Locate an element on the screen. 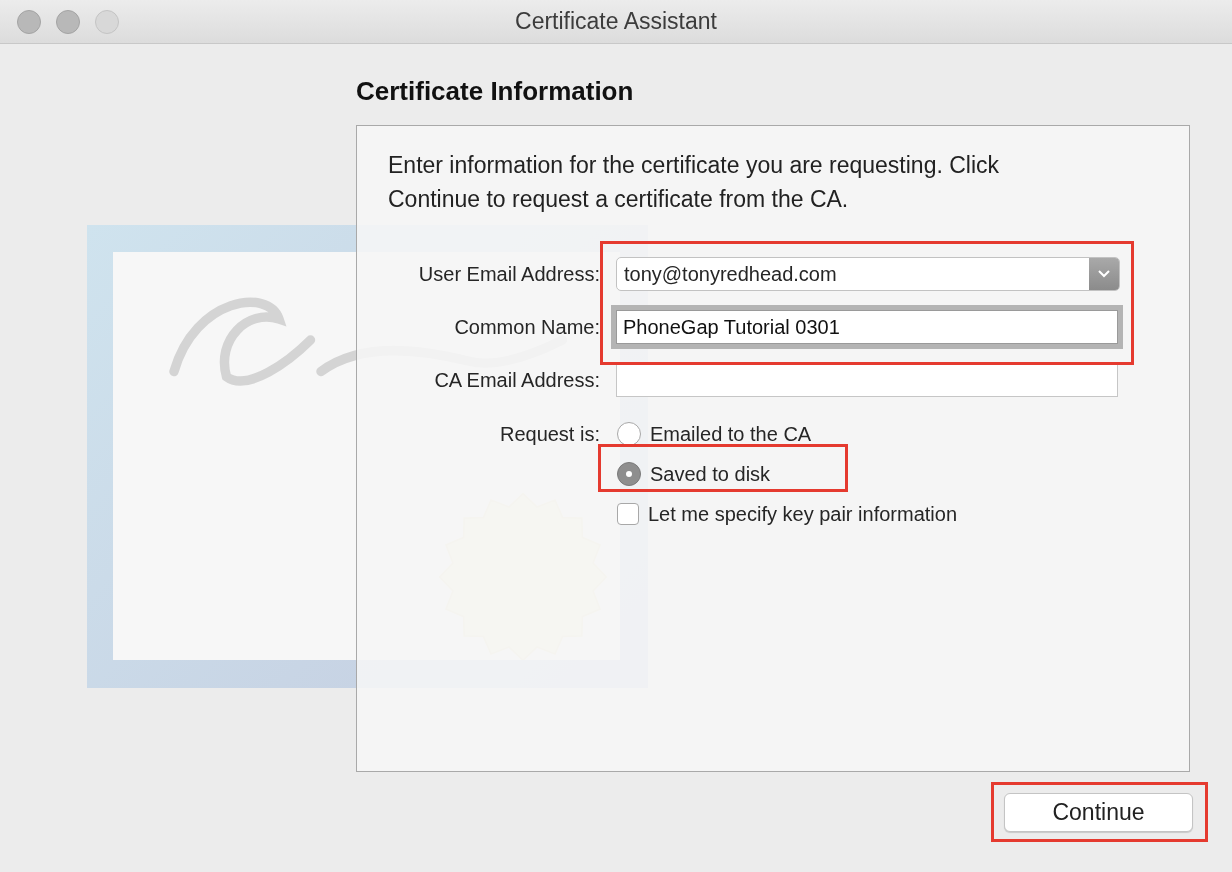  field-label: Common Name: is located at coordinates (527, 327).